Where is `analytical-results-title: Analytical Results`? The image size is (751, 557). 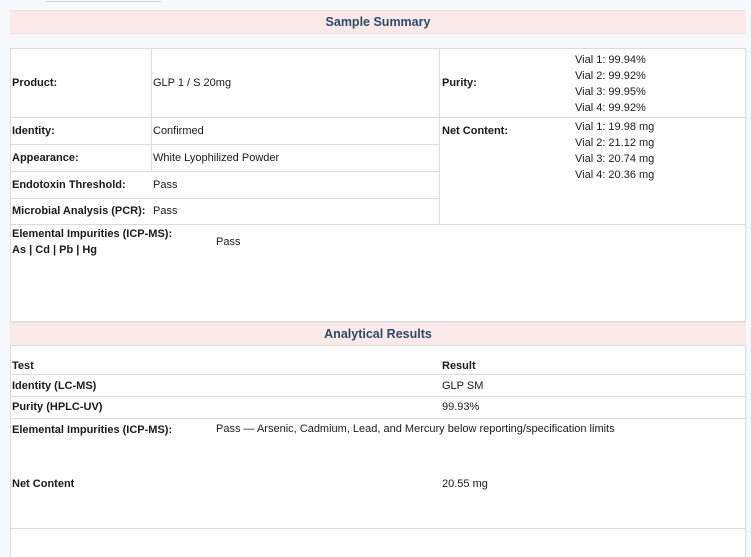 analytical-results-title: Analytical Results is located at coordinates (378, 334).